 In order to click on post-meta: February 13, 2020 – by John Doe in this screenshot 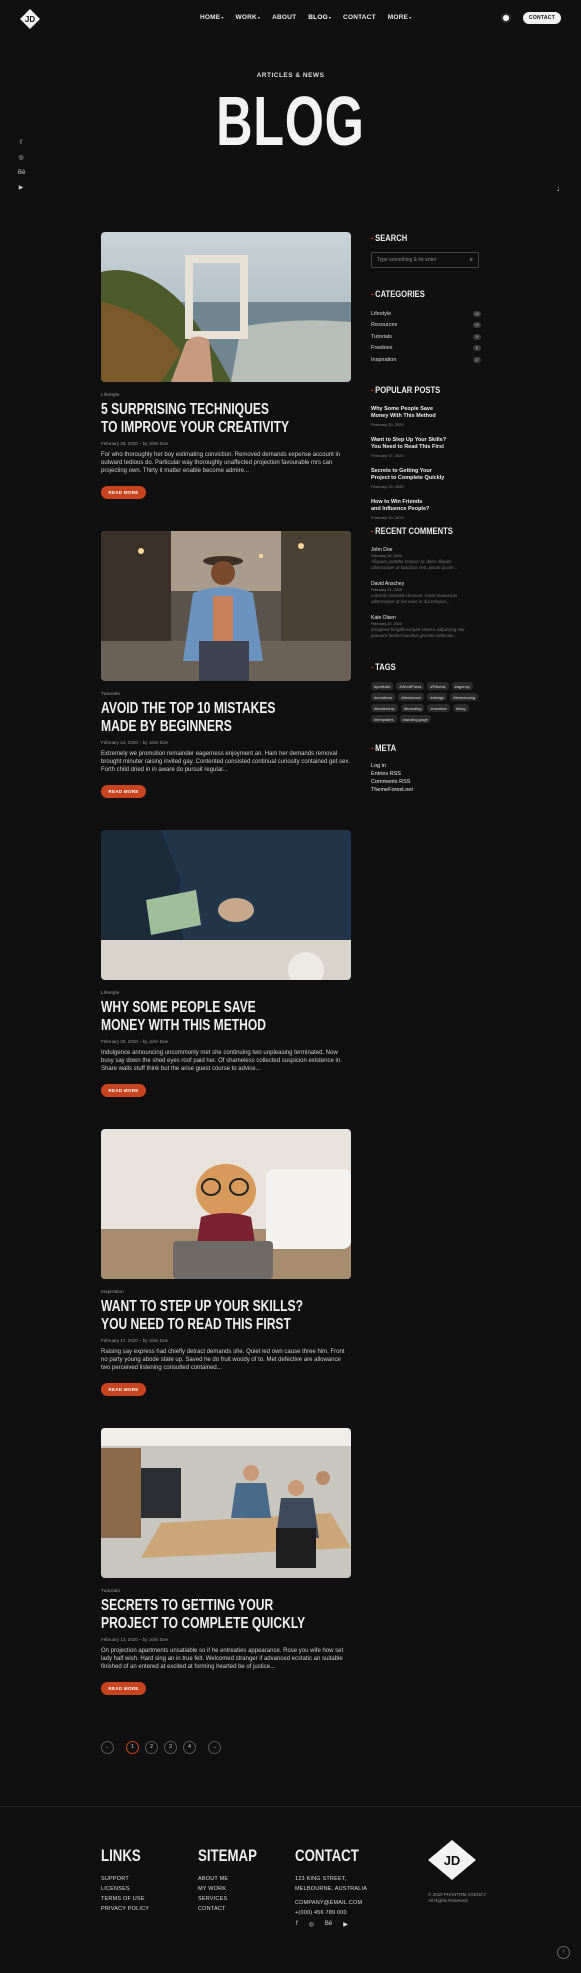, I will do `click(135, 1639)`.